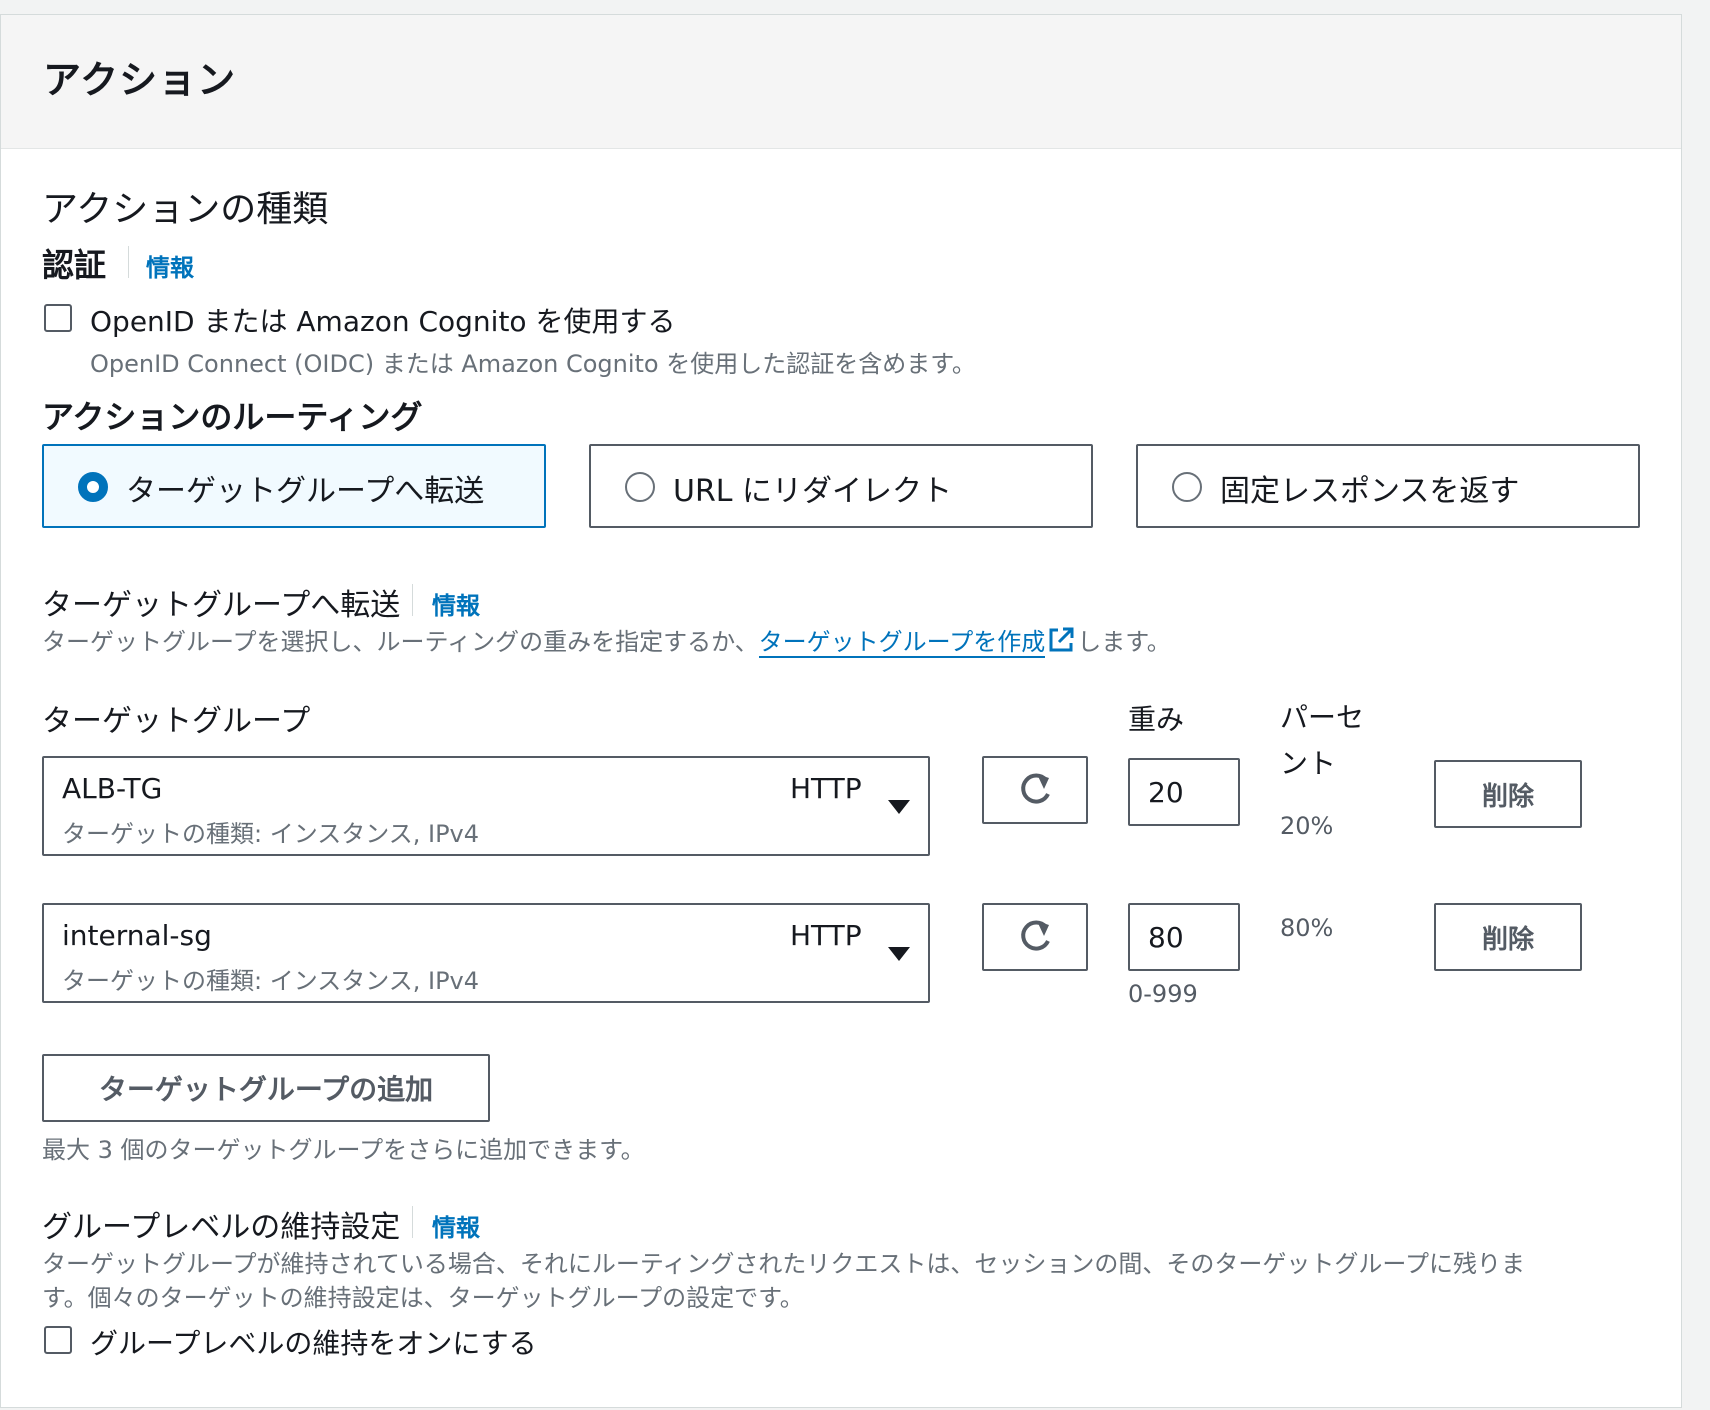  Describe the element at coordinates (456, 1225) in the screenshot. I see `stickiness-info-link: 情報` at that location.